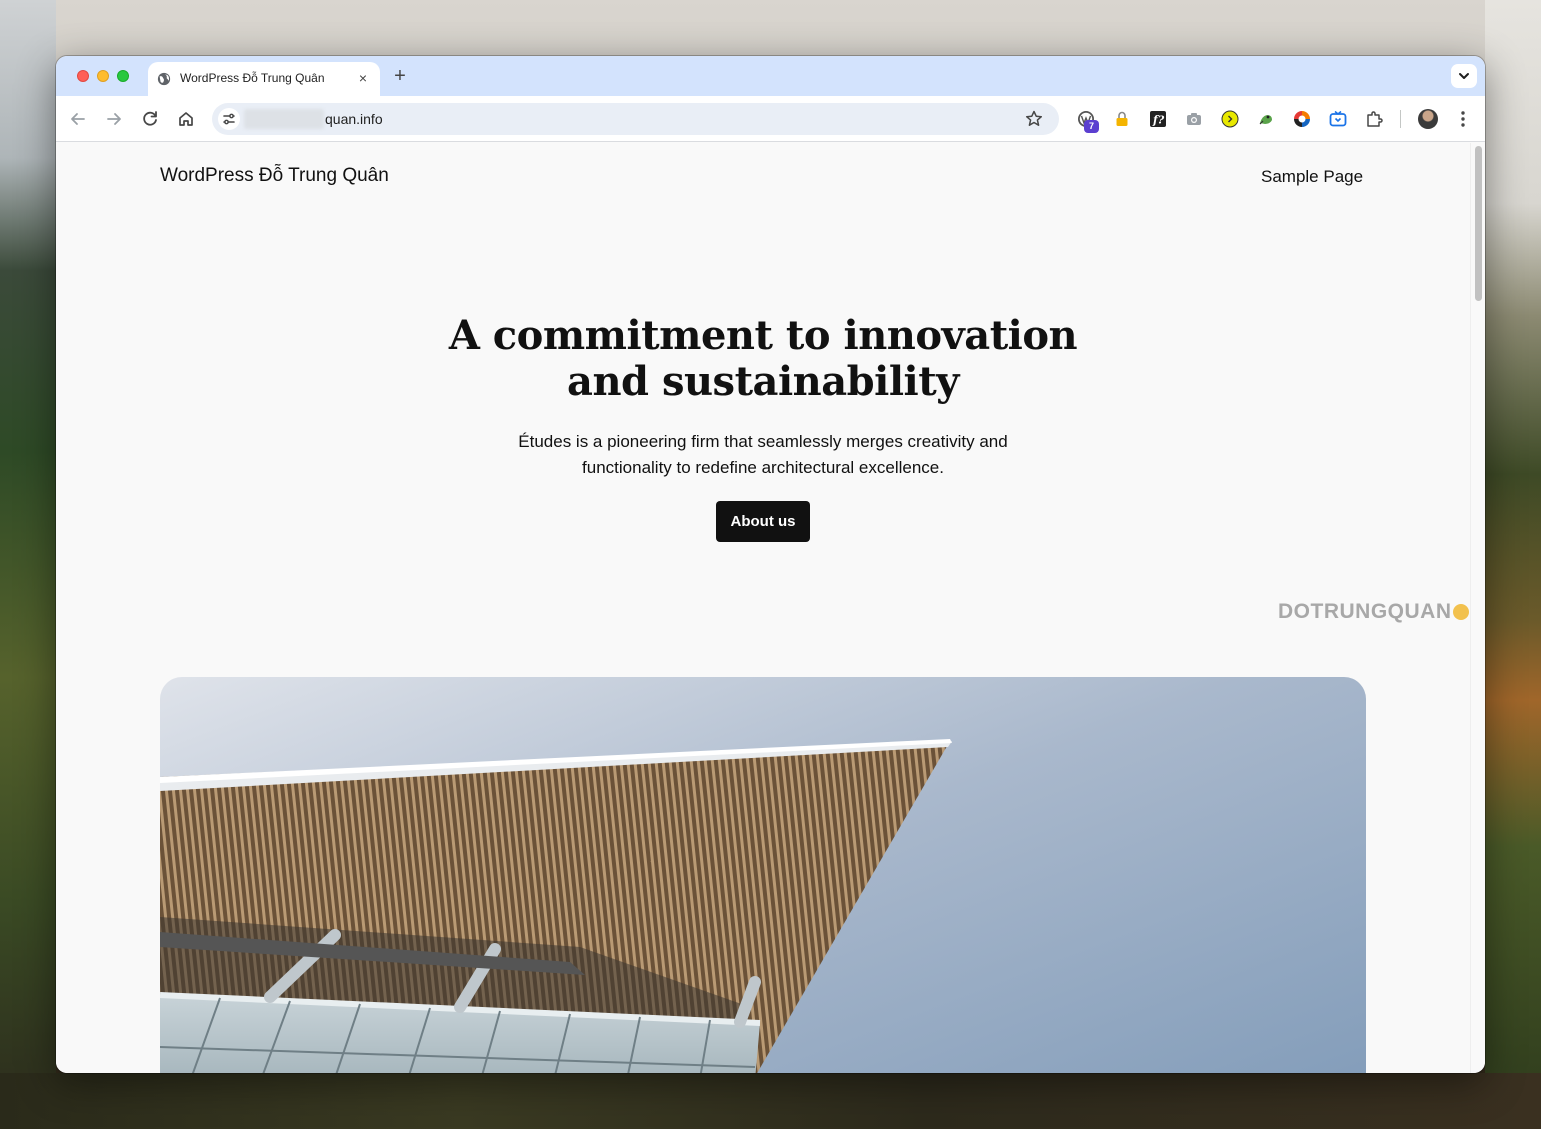  Describe the element at coordinates (1461, 612) in the screenshot. I see `watermark-badge` at that location.